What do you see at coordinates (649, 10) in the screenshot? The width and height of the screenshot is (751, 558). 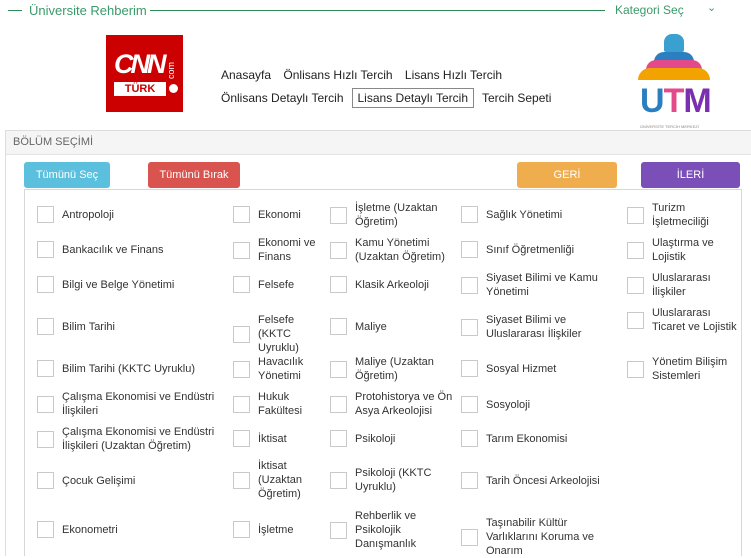 I see `category-select: Kategori Seç` at bounding box center [649, 10].